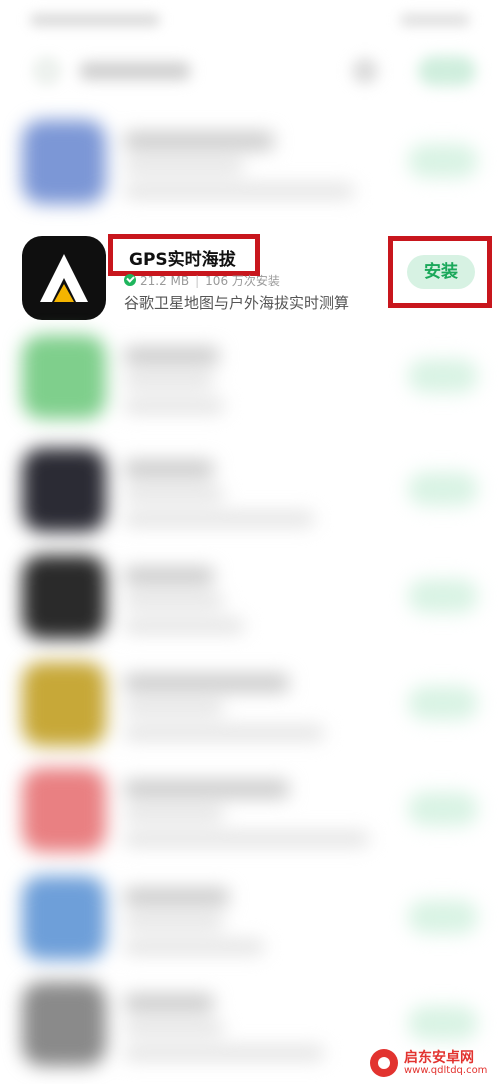 Image resolution: width=500 pixels, height=1084 pixels. What do you see at coordinates (135, 71) in the screenshot?
I see `search-input` at bounding box center [135, 71].